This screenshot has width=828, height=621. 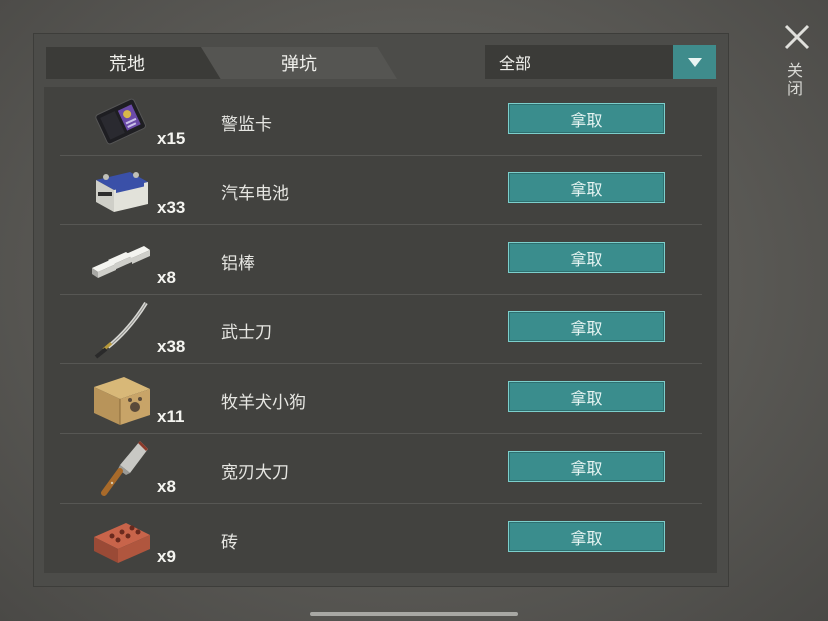 I want to click on dropdown-toggle-button, so click(x=694, y=62).